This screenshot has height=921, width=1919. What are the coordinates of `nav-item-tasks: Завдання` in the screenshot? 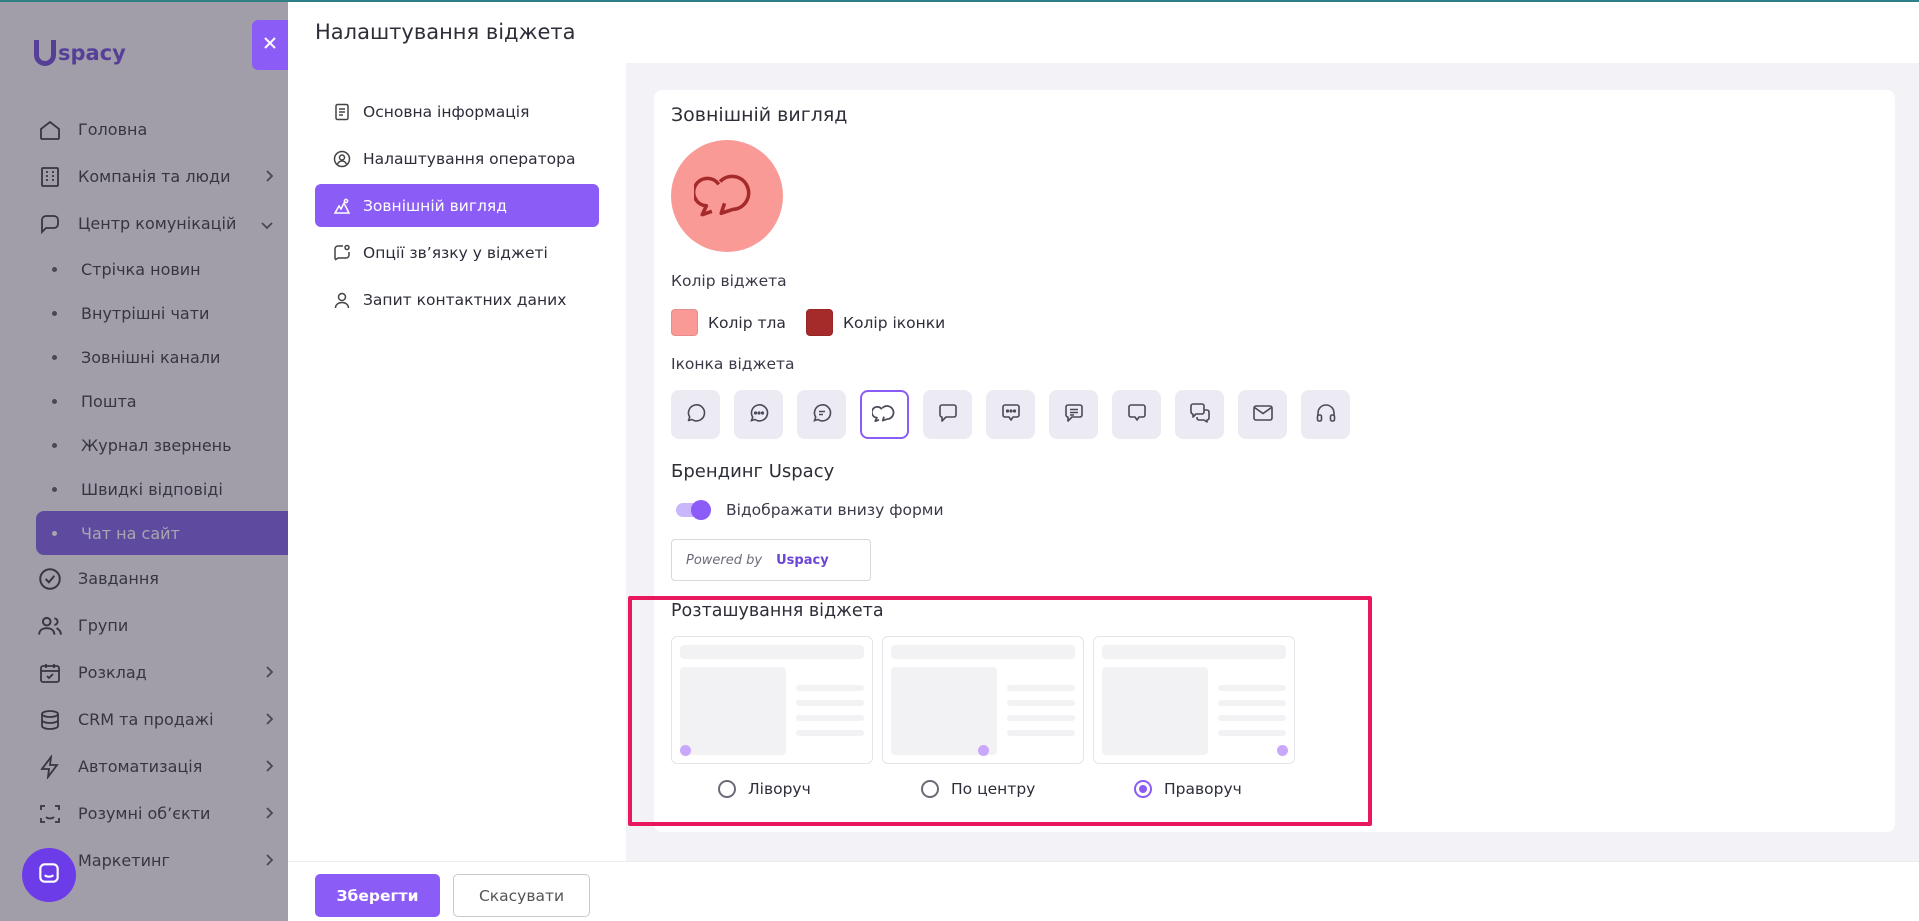 It's located at (162, 578).